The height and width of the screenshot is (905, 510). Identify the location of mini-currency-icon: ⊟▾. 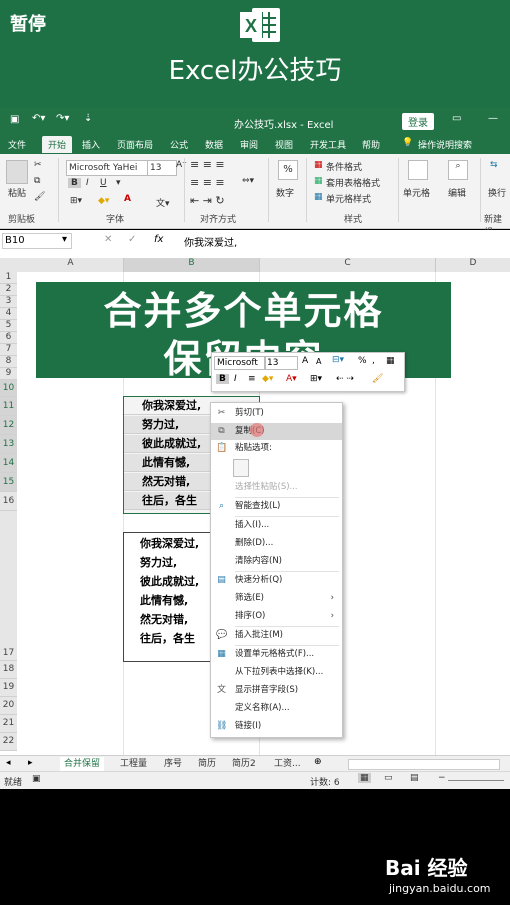
(338, 360).